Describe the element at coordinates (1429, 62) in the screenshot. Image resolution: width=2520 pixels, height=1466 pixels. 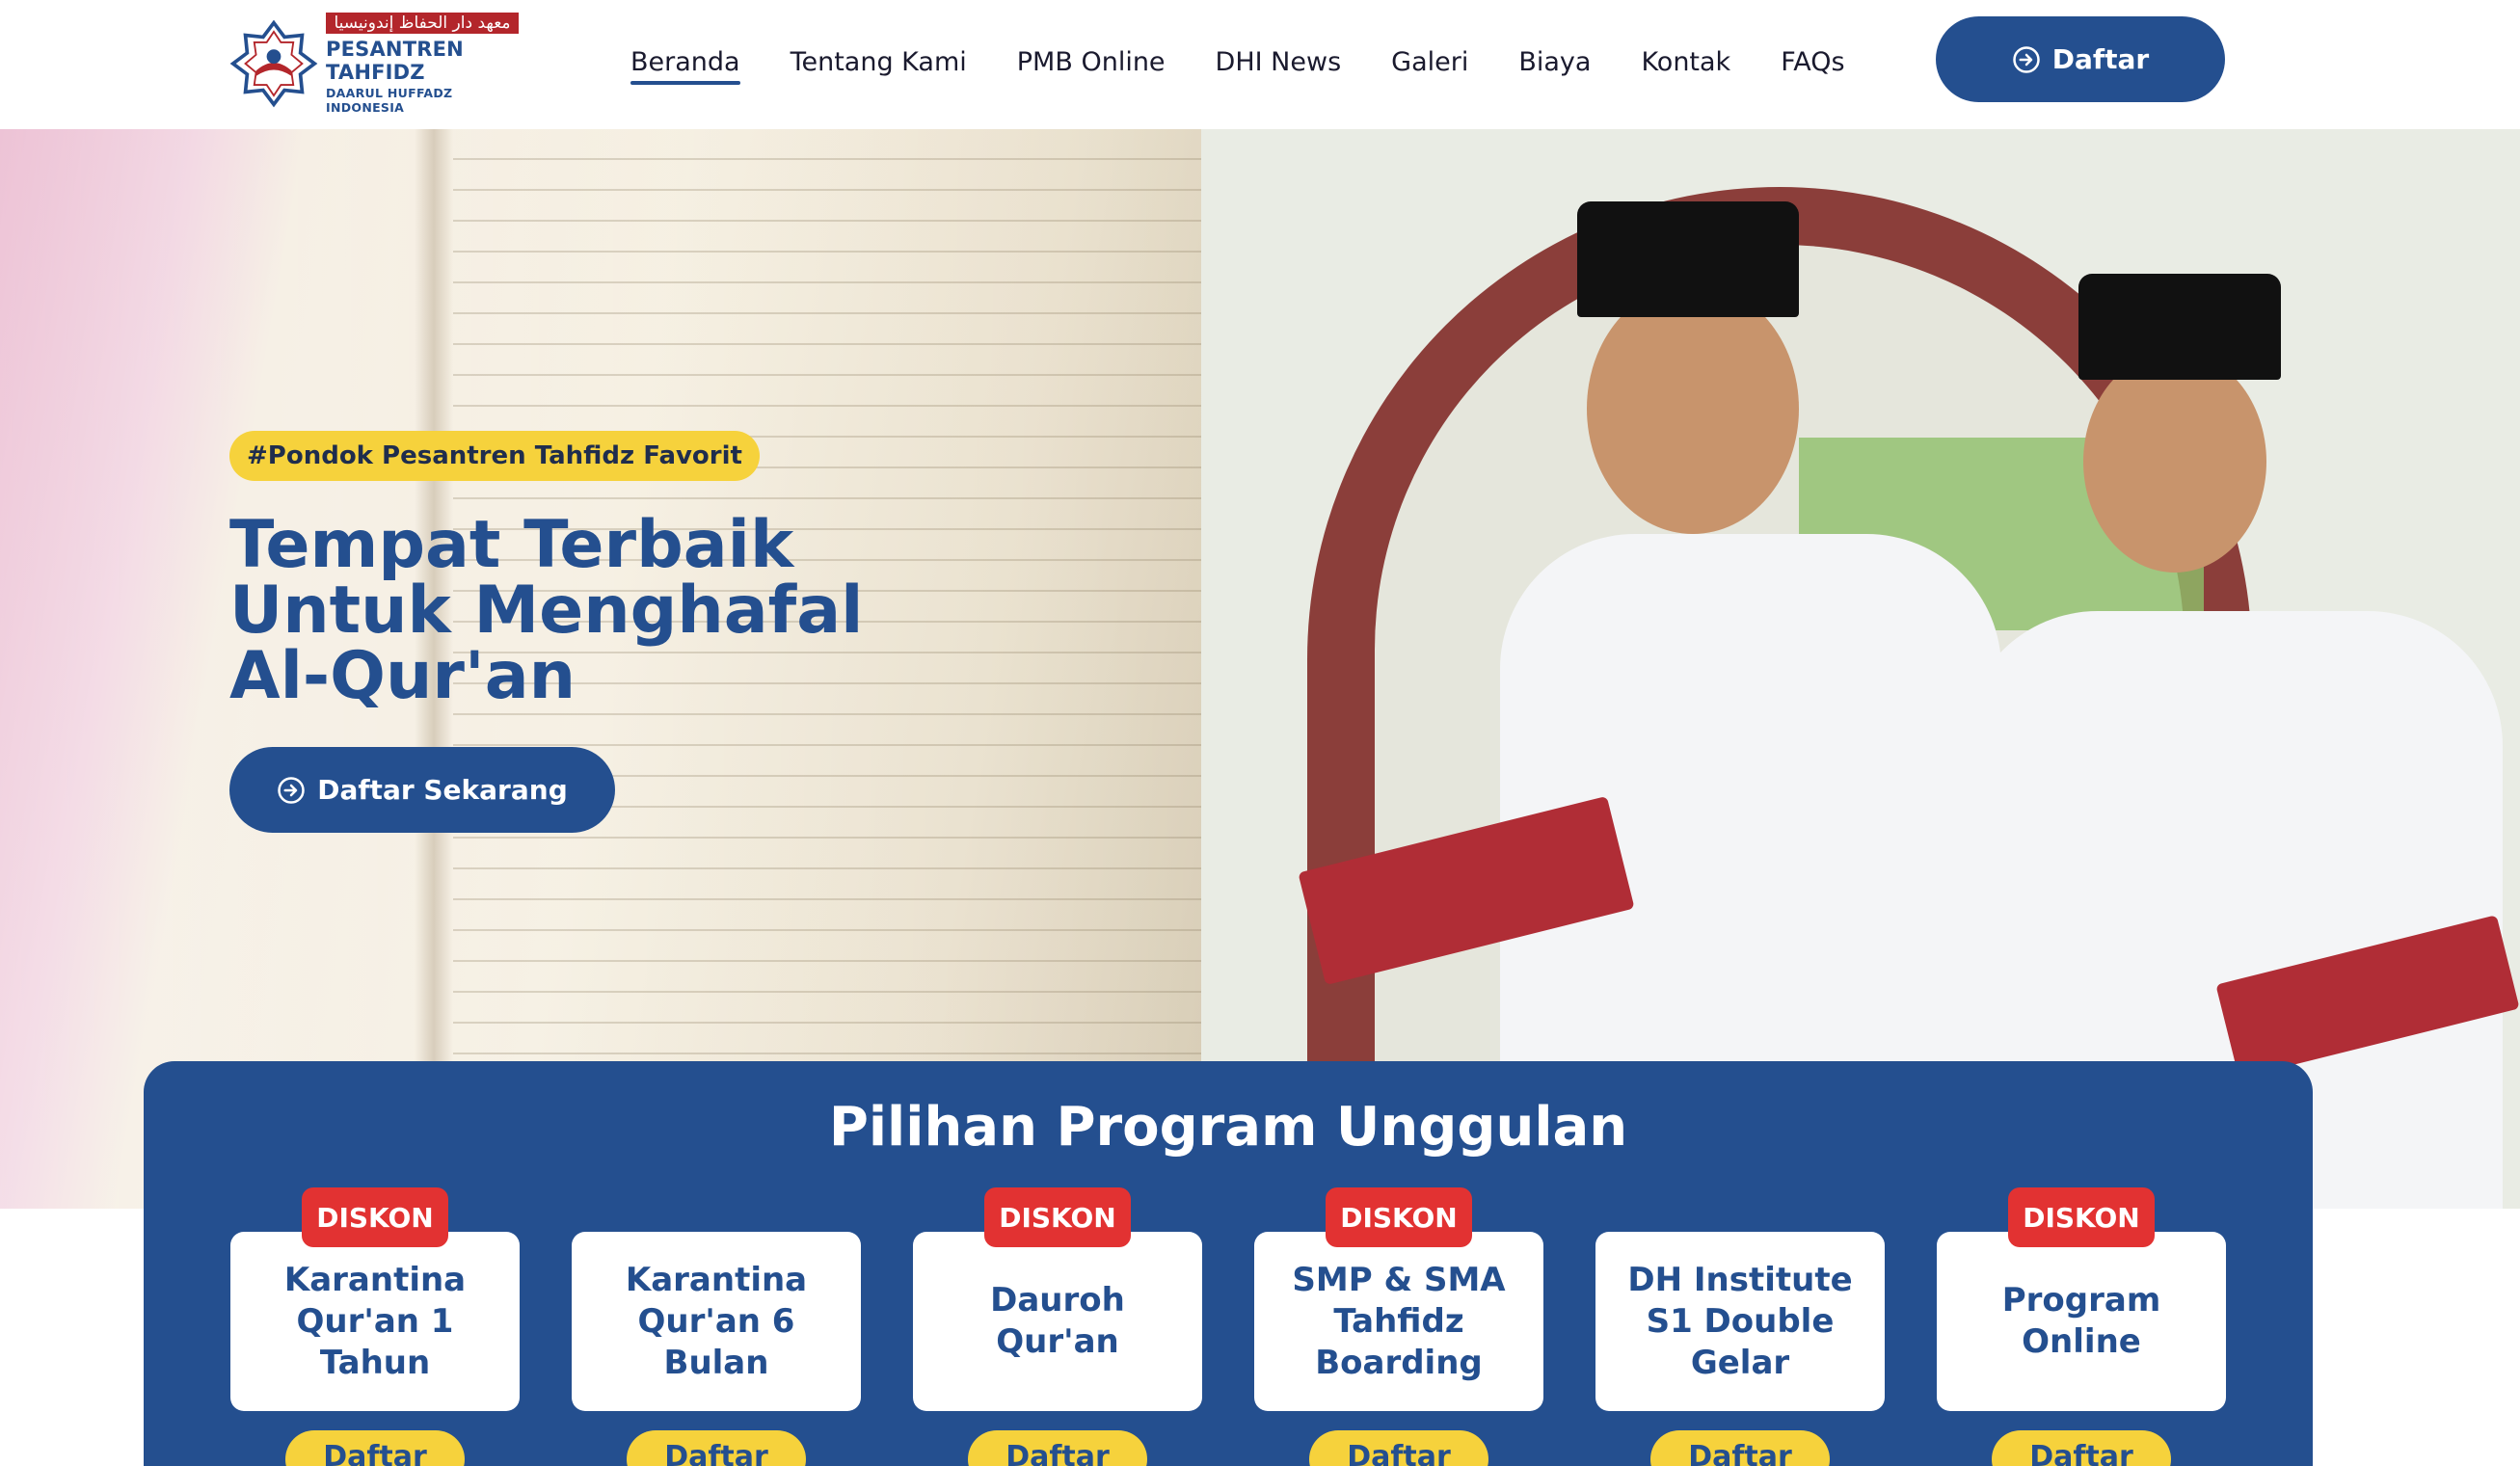
I see `nav-galeri: Galeri` at that location.